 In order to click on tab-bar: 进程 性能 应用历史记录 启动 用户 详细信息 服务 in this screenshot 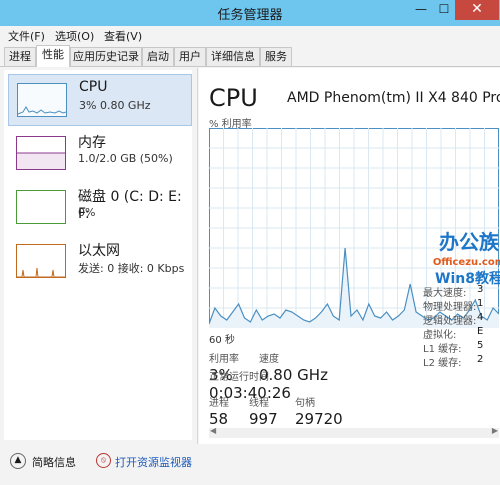, I will do `click(250, 55)`.